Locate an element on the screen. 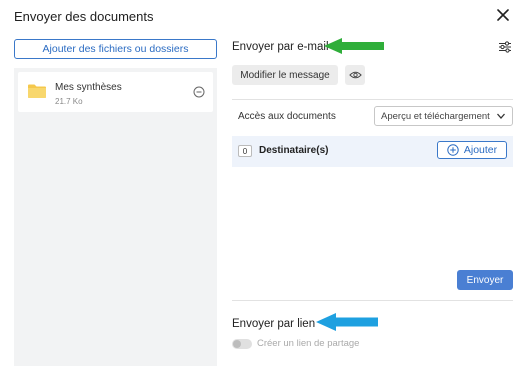  access-select: Aperçu et téléchargement is located at coordinates (443, 116).